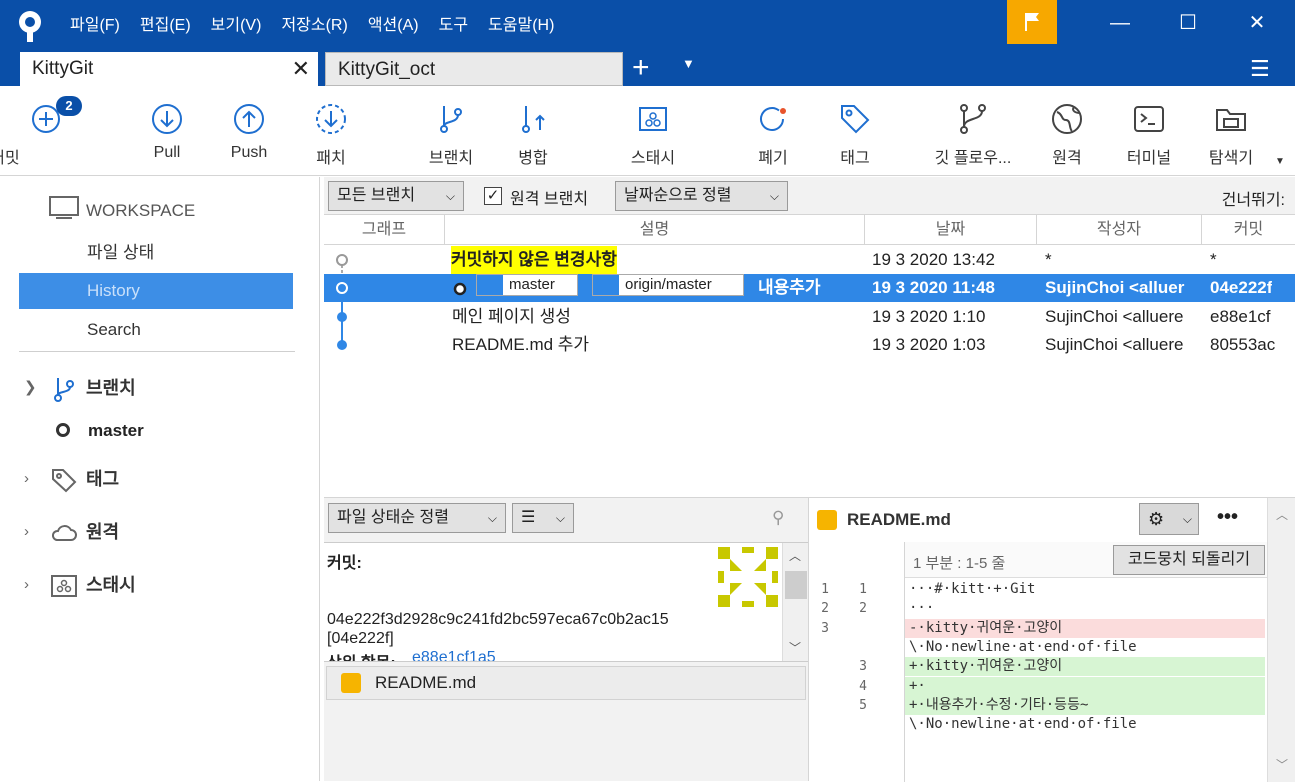 The height and width of the screenshot is (782, 1295). Describe the element at coordinates (1119, 230) in the screenshot. I see `column-author: 작성자` at that location.